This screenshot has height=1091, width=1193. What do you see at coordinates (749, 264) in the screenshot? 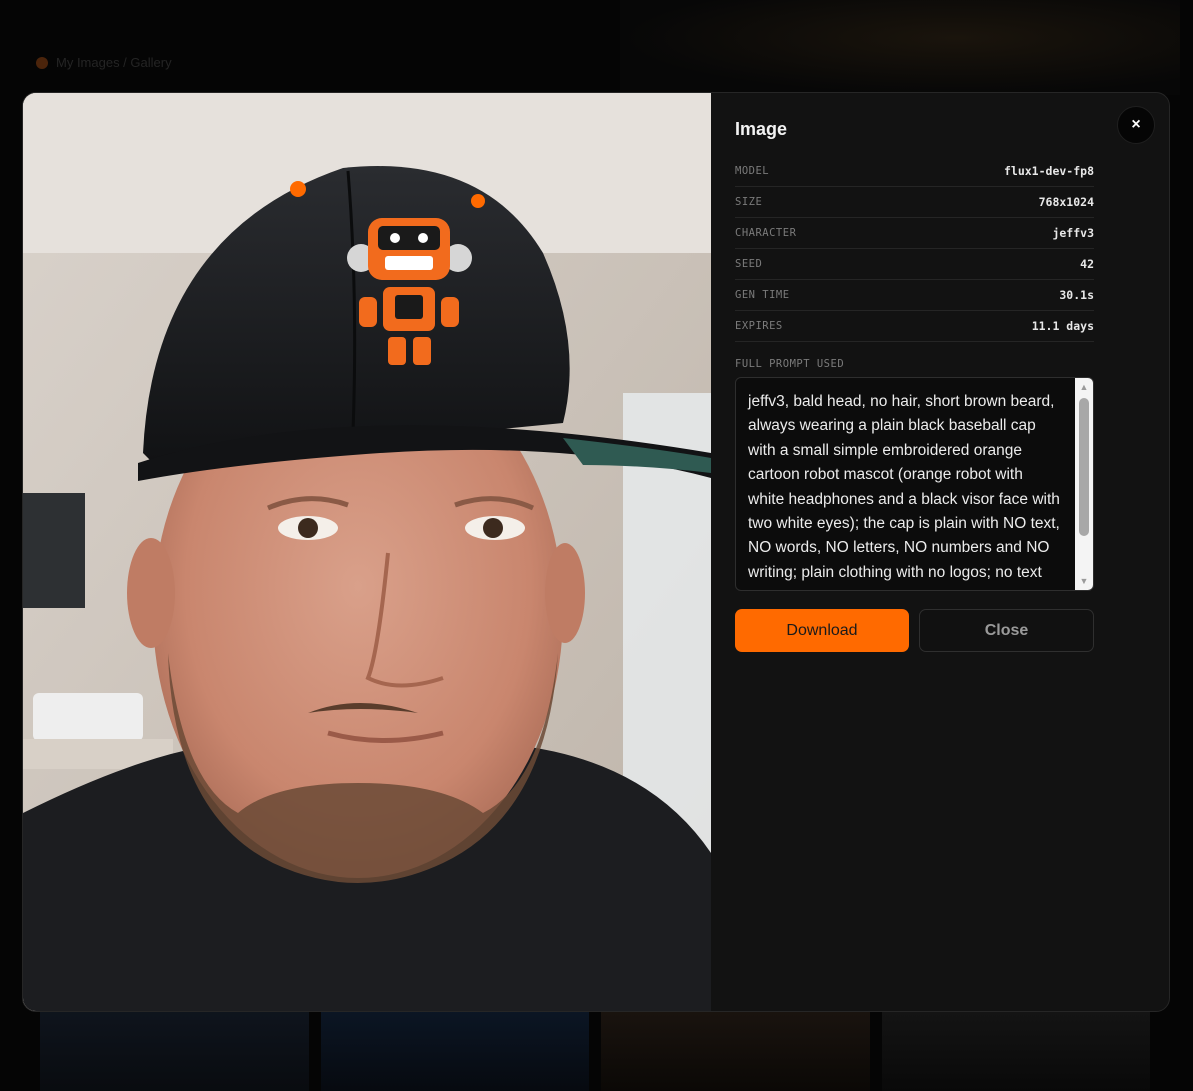
I see `metadata-key: SEED` at bounding box center [749, 264].